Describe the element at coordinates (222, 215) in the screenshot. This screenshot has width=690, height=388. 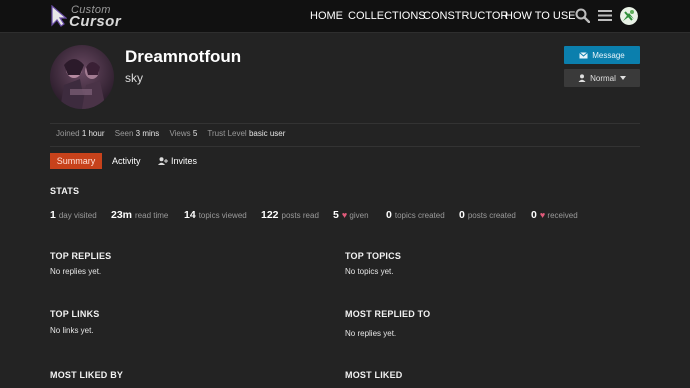
I see `stat-label: topics viewed` at that location.